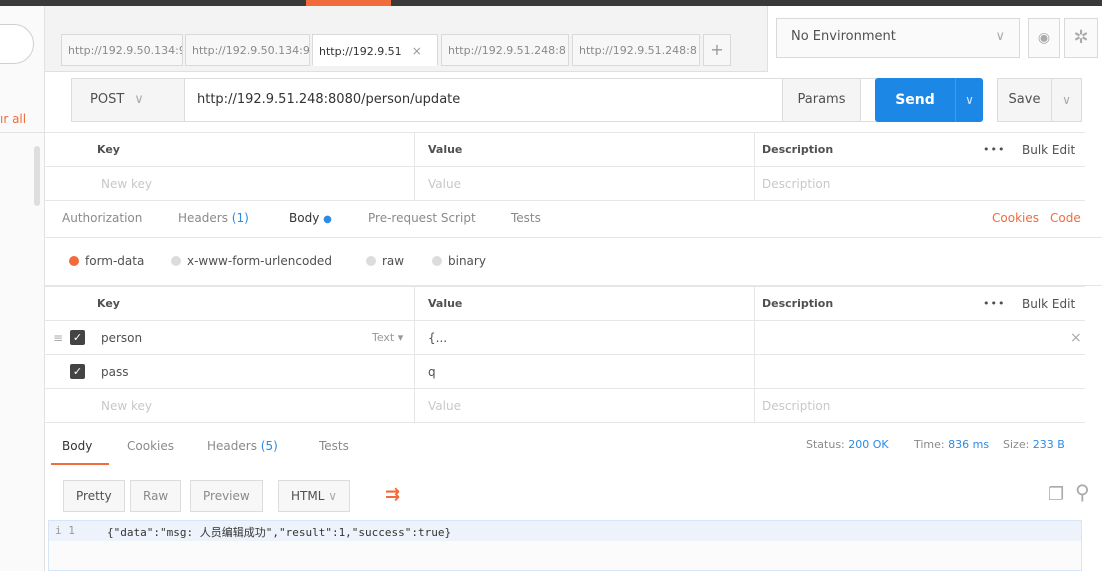 The height and width of the screenshot is (571, 1102). Describe the element at coordinates (565, 150) in the screenshot. I see `table-header-row: Key Value Description ••• Bulk Edit` at that location.